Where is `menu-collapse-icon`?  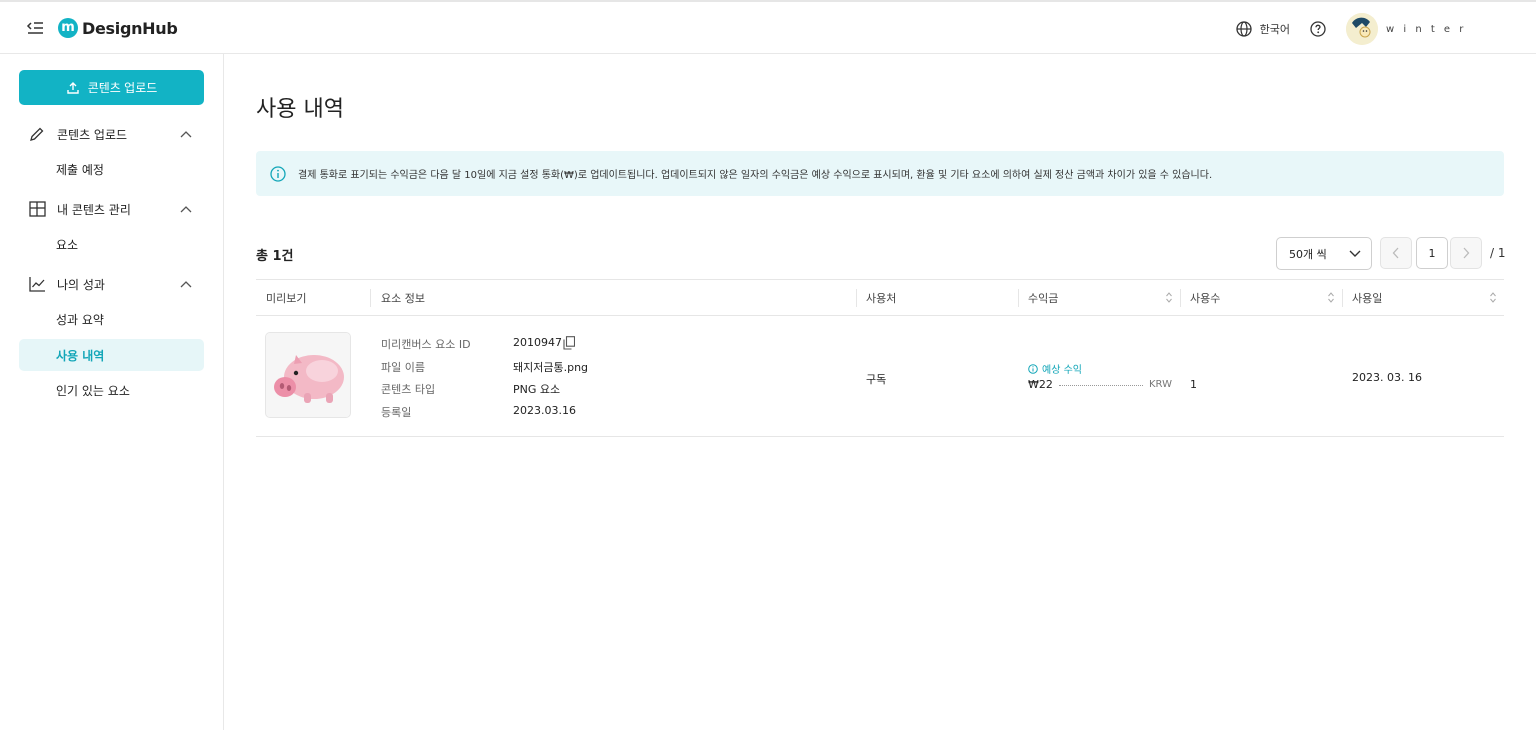 menu-collapse-icon is located at coordinates (35, 28).